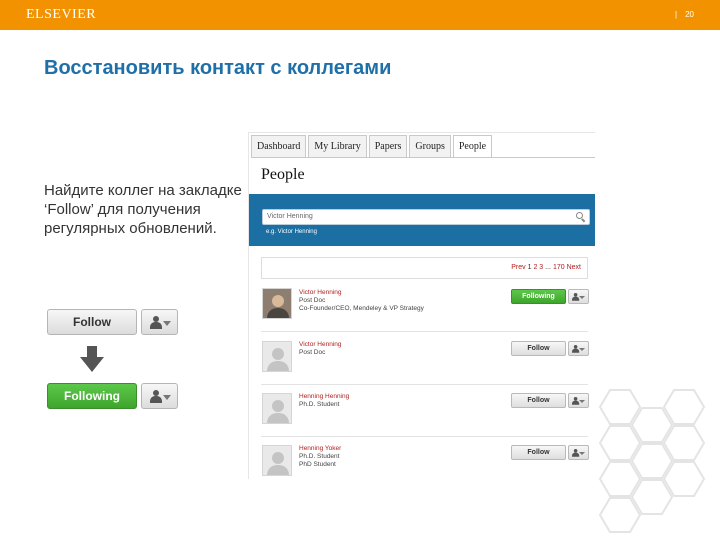 The image size is (720, 540). What do you see at coordinates (290, 216) in the screenshot?
I see `search-value: Victor Henning` at bounding box center [290, 216].